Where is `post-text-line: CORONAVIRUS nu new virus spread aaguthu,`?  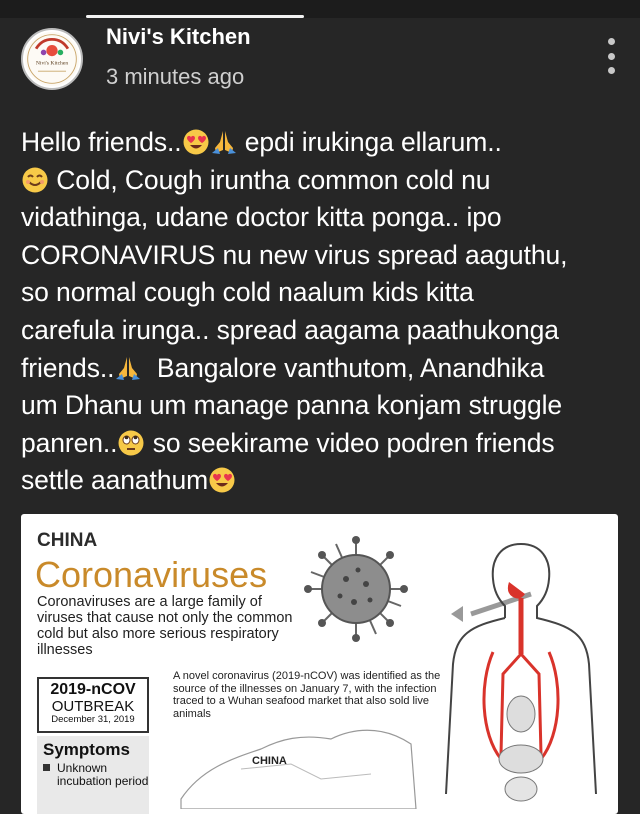
post-text-line: CORONAVIRUS nu new virus spread aaguthu, is located at coordinates (294, 254).